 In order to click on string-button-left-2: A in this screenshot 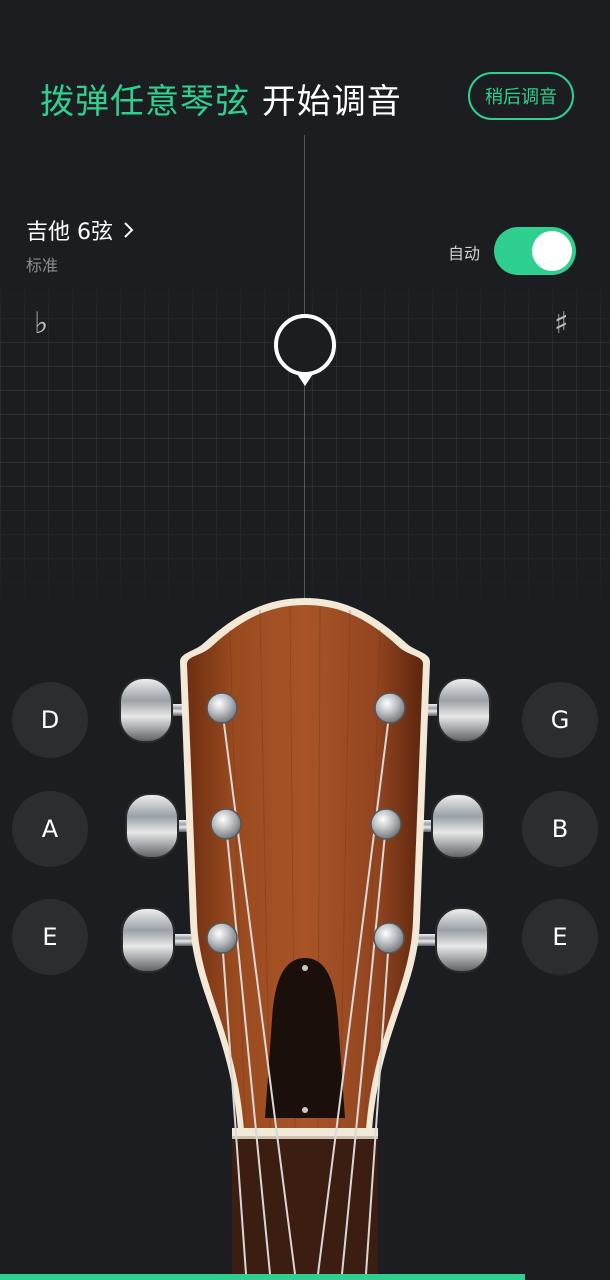, I will do `click(50, 829)`.